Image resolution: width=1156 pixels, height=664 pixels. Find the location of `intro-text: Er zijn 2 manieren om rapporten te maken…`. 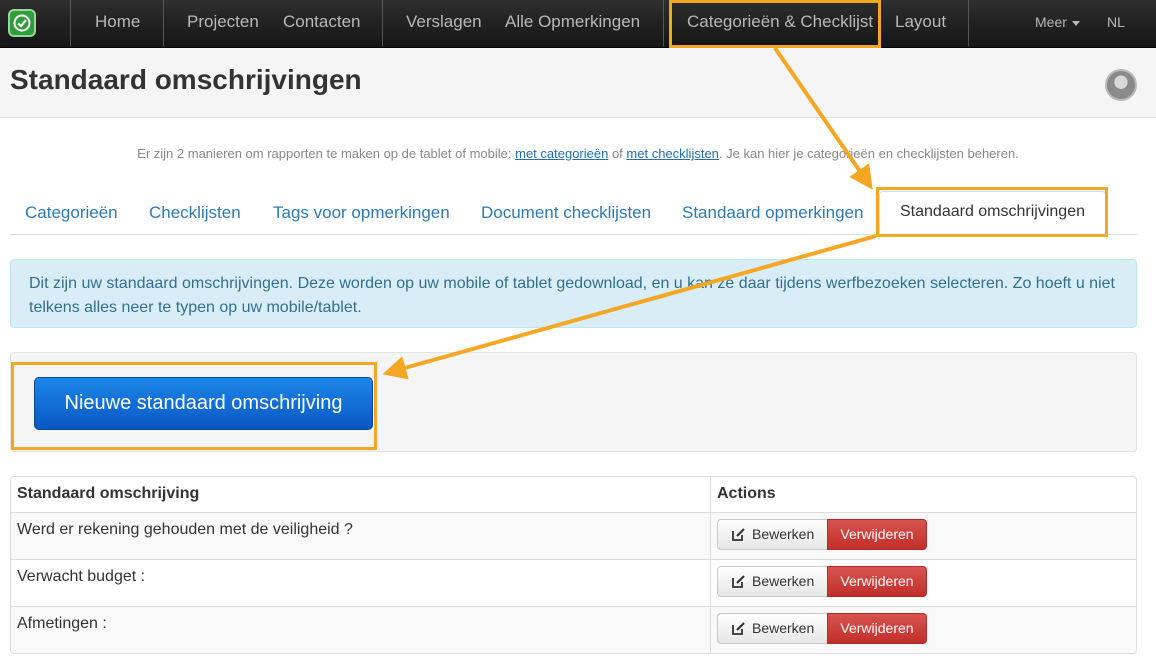

intro-text: Er zijn 2 manieren om rapporten te maken… is located at coordinates (578, 153).